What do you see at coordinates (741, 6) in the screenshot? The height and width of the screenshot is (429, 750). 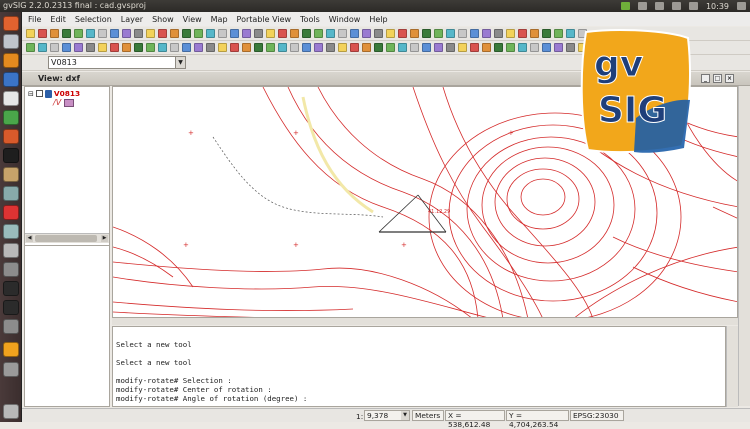 I see `power-icon` at bounding box center [741, 6].